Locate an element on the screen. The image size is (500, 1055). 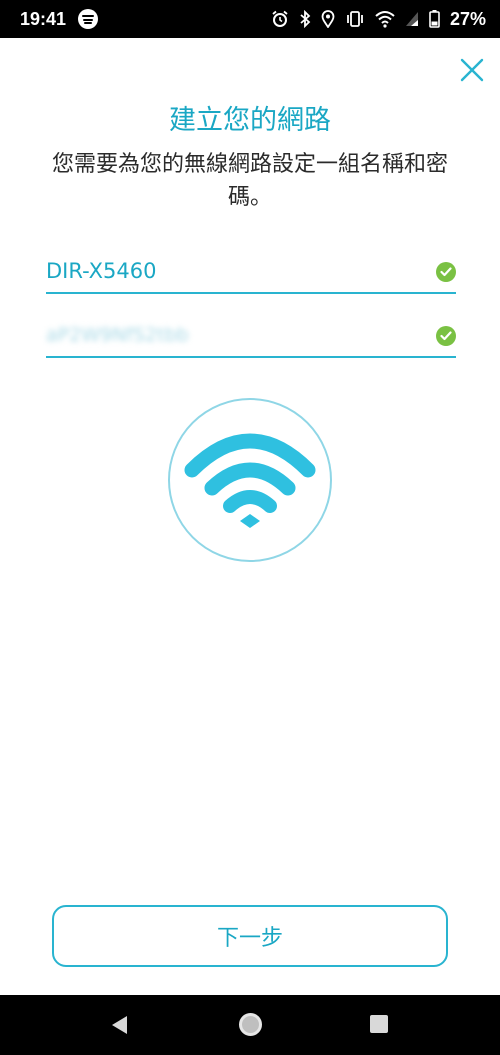
page-subtitle: 您需要為您的無線網路設定一組名稱和密碼。 is located at coordinates (249, 181).